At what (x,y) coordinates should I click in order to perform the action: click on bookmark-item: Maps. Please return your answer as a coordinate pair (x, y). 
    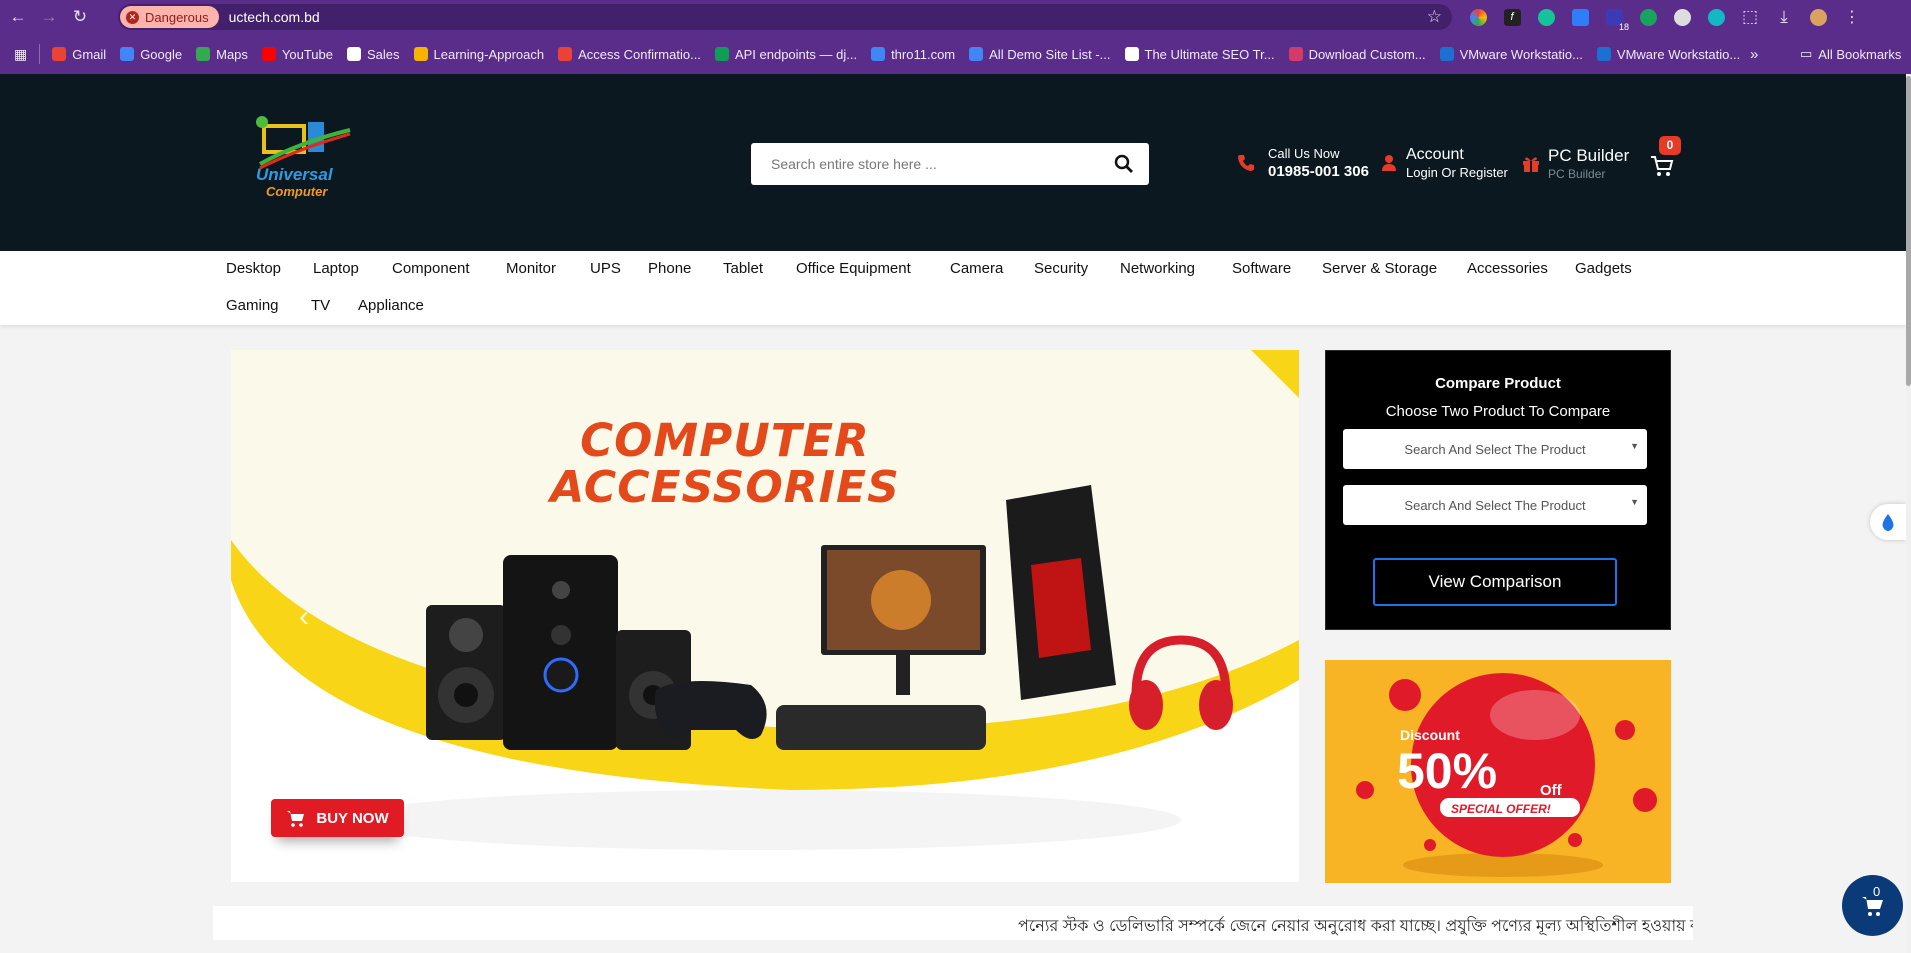
    Looking at the image, I should click on (222, 54).